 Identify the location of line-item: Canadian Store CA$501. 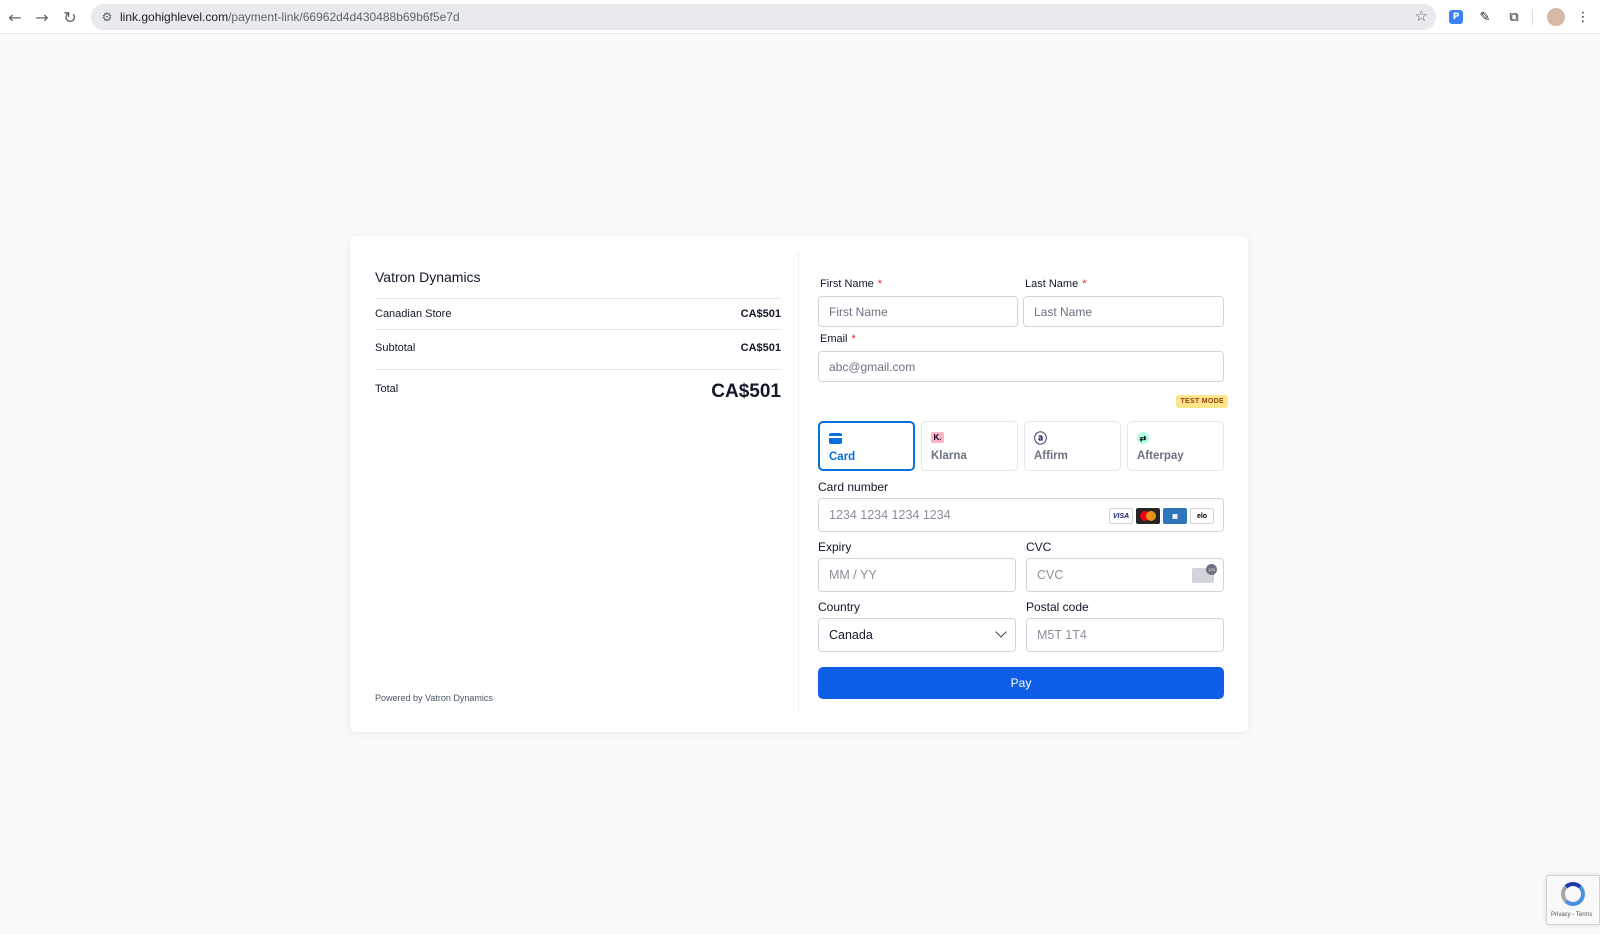
(578, 314).